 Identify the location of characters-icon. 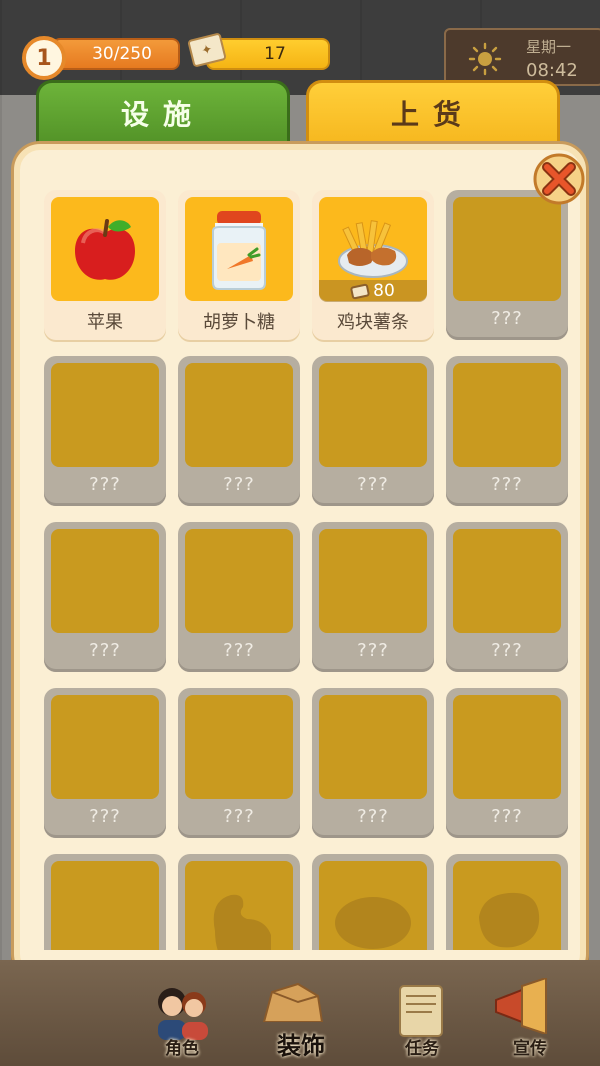
(183, 1014).